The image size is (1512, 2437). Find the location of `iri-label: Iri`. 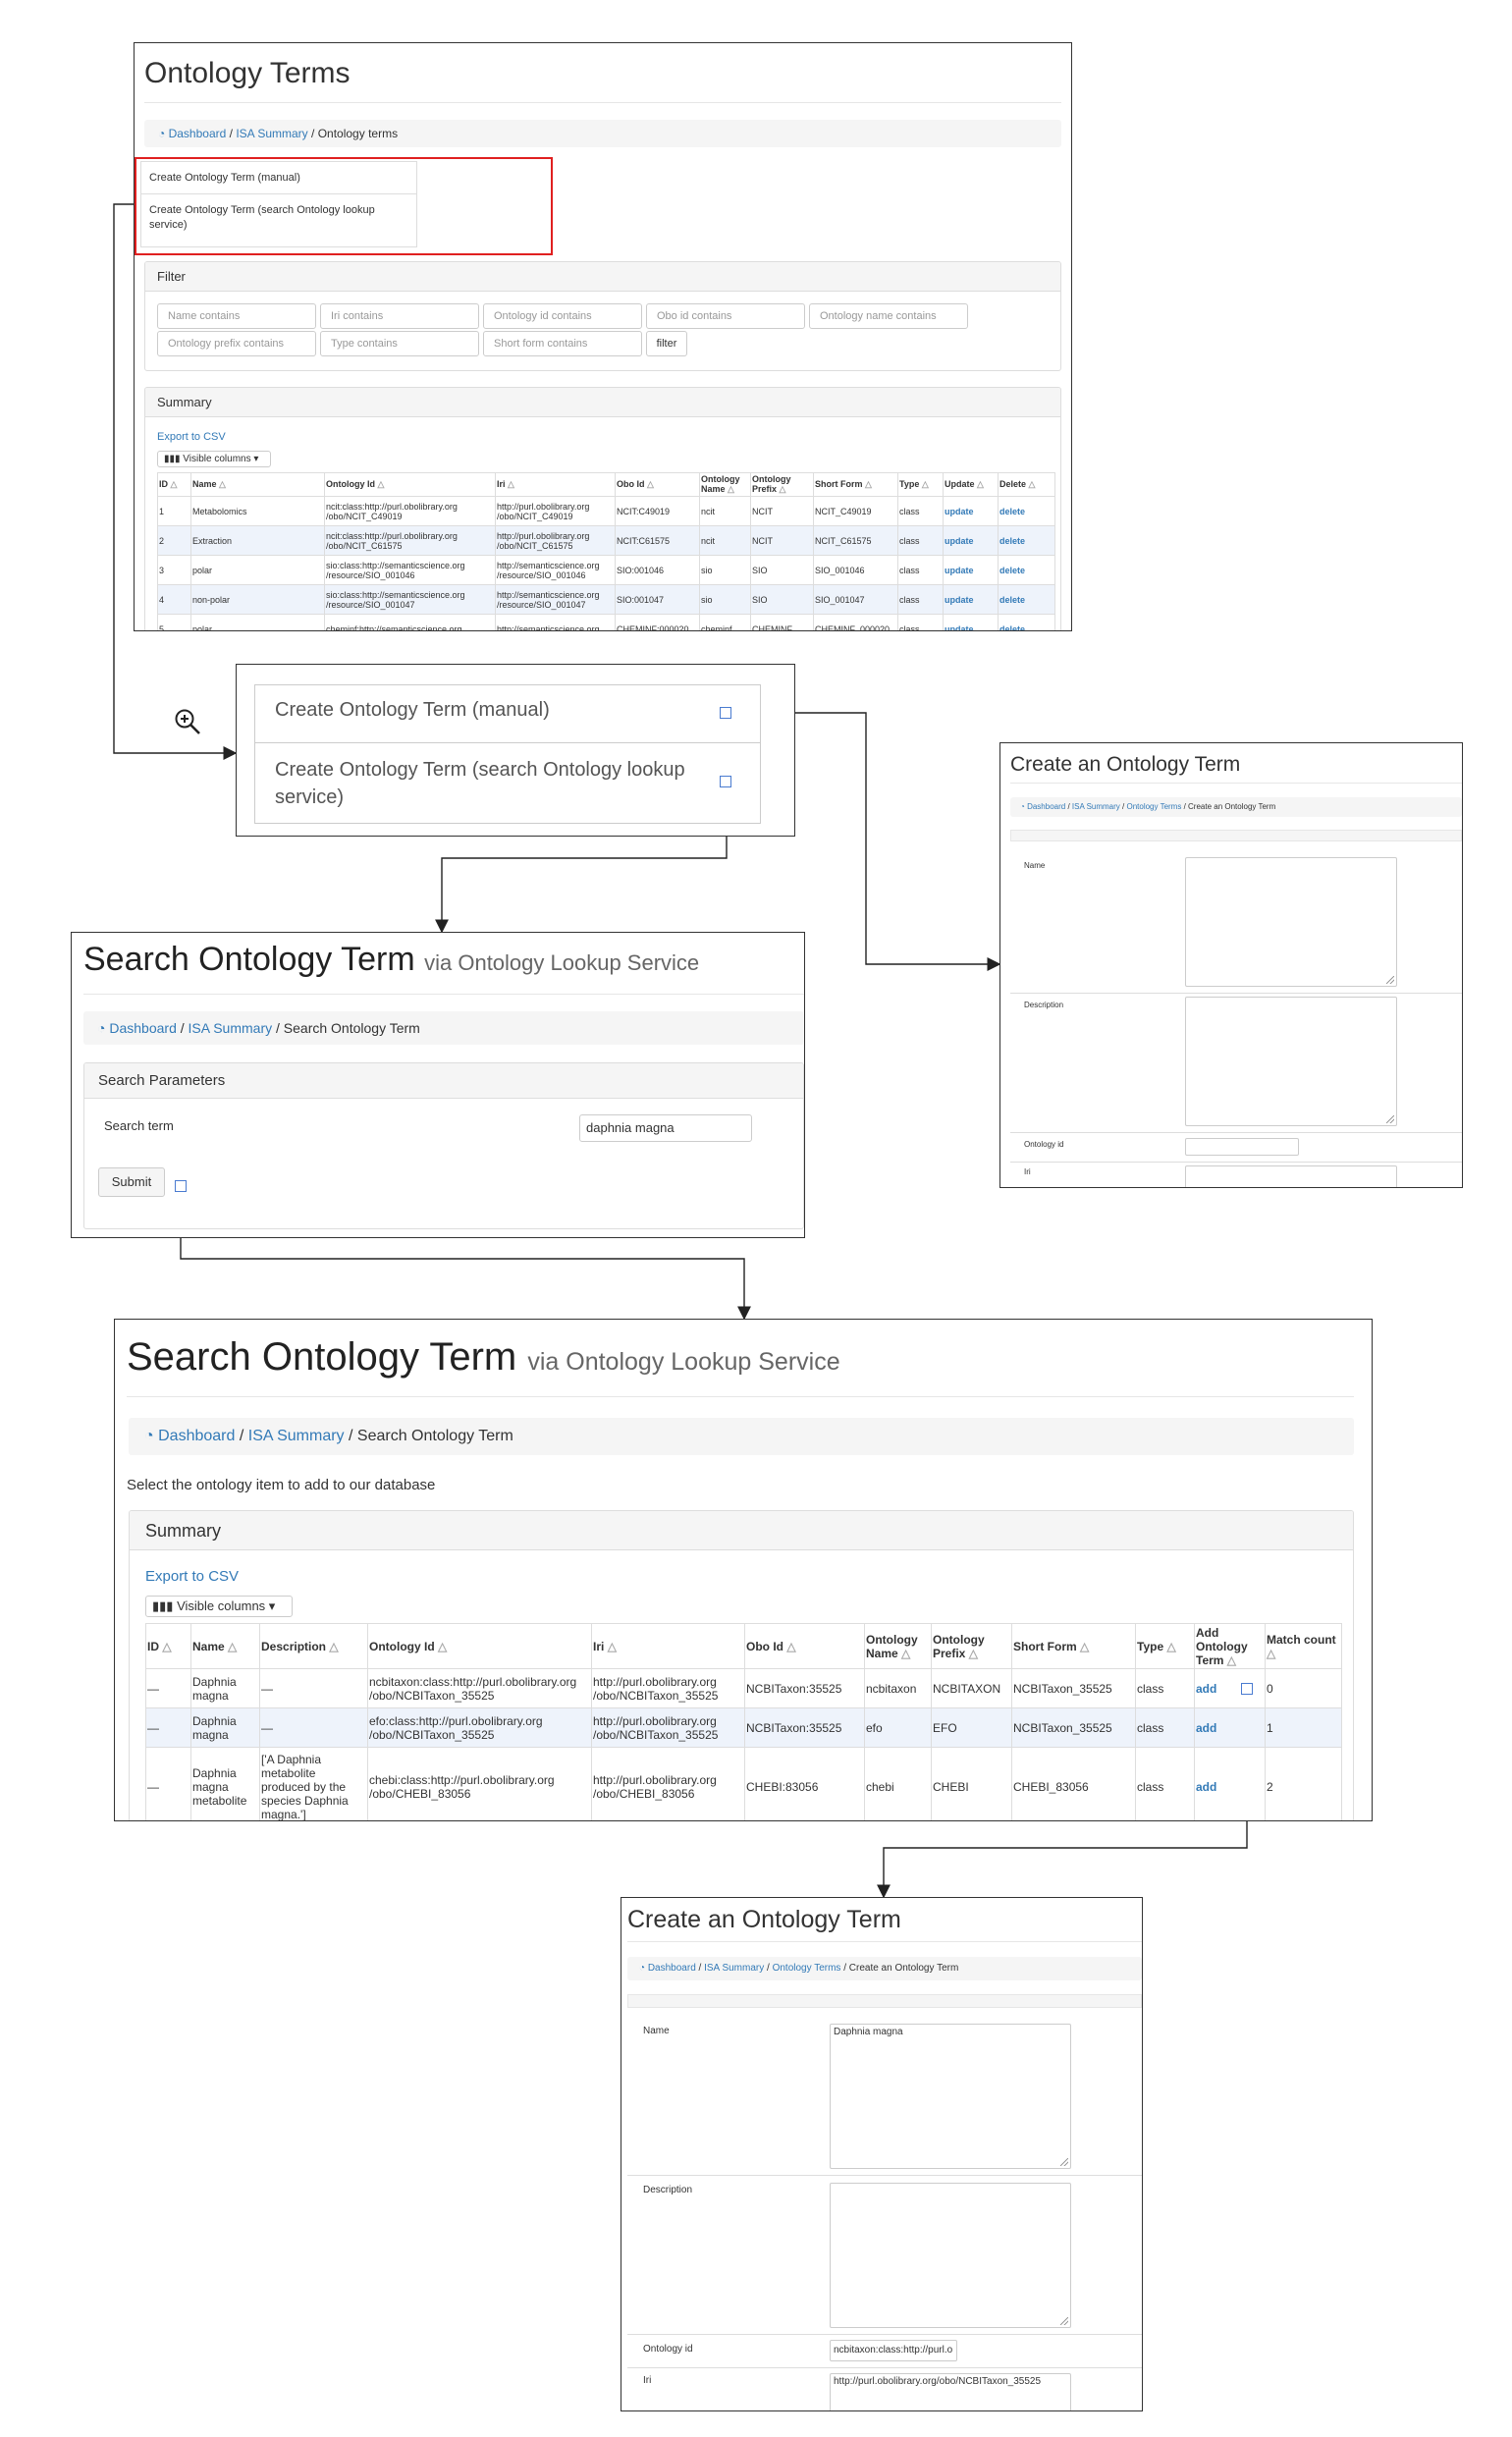

iri-label: Iri is located at coordinates (1027, 1172).